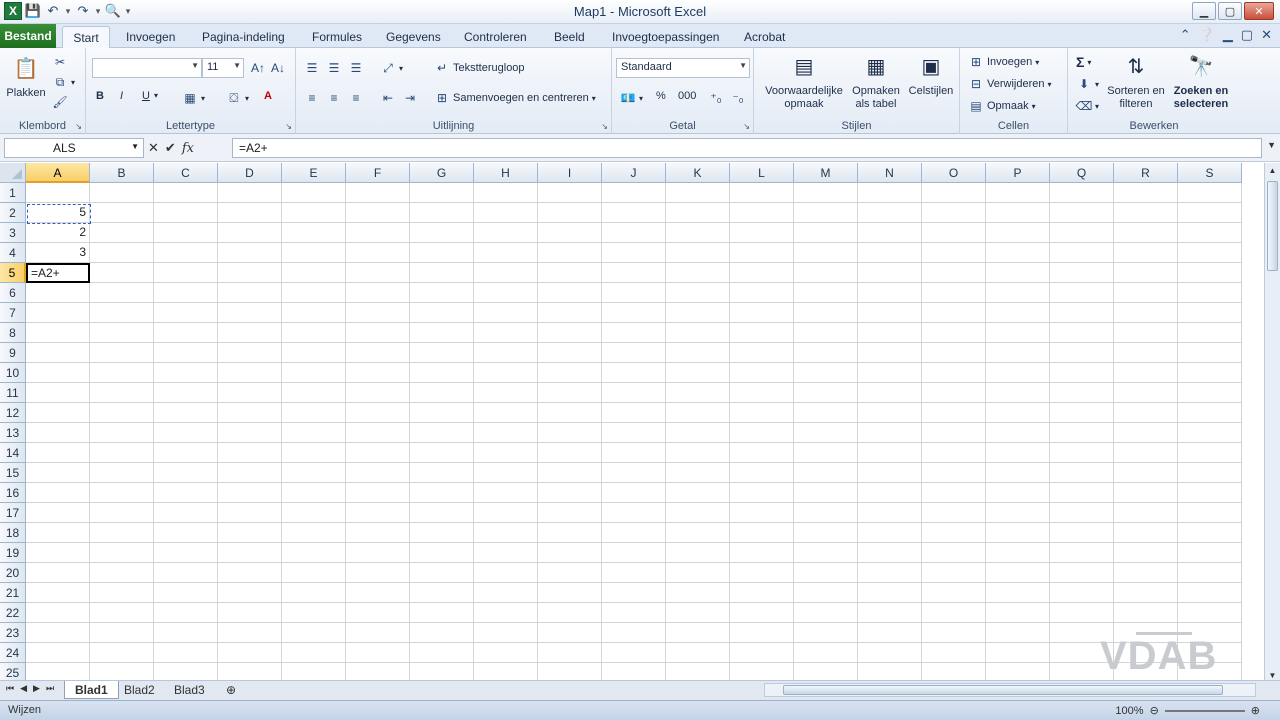 The image size is (1280, 720). What do you see at coordinates (314, 633) in the screenshot?
I see `cell-e23` at bounding box center [314, 633].